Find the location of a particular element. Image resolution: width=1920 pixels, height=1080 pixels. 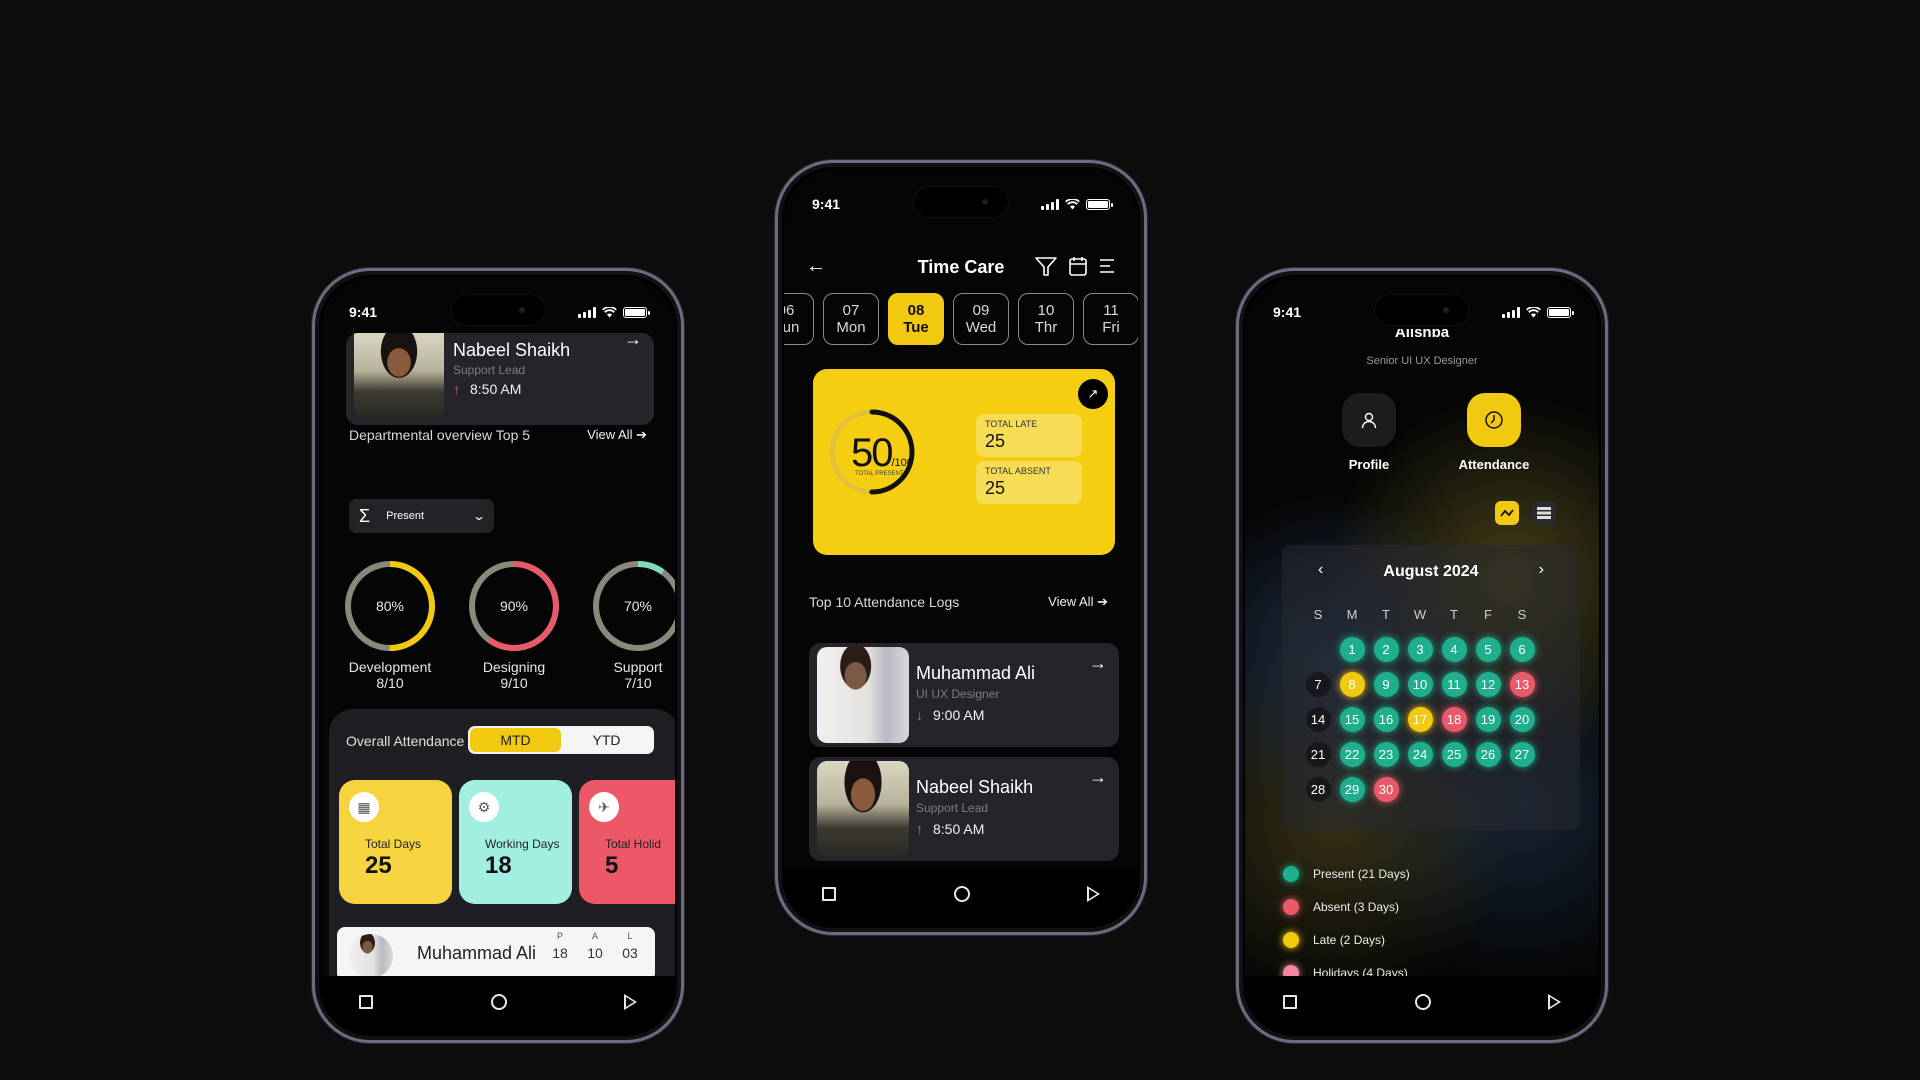

calendar-day-present: 20 is located at coordinates (1522, 719).